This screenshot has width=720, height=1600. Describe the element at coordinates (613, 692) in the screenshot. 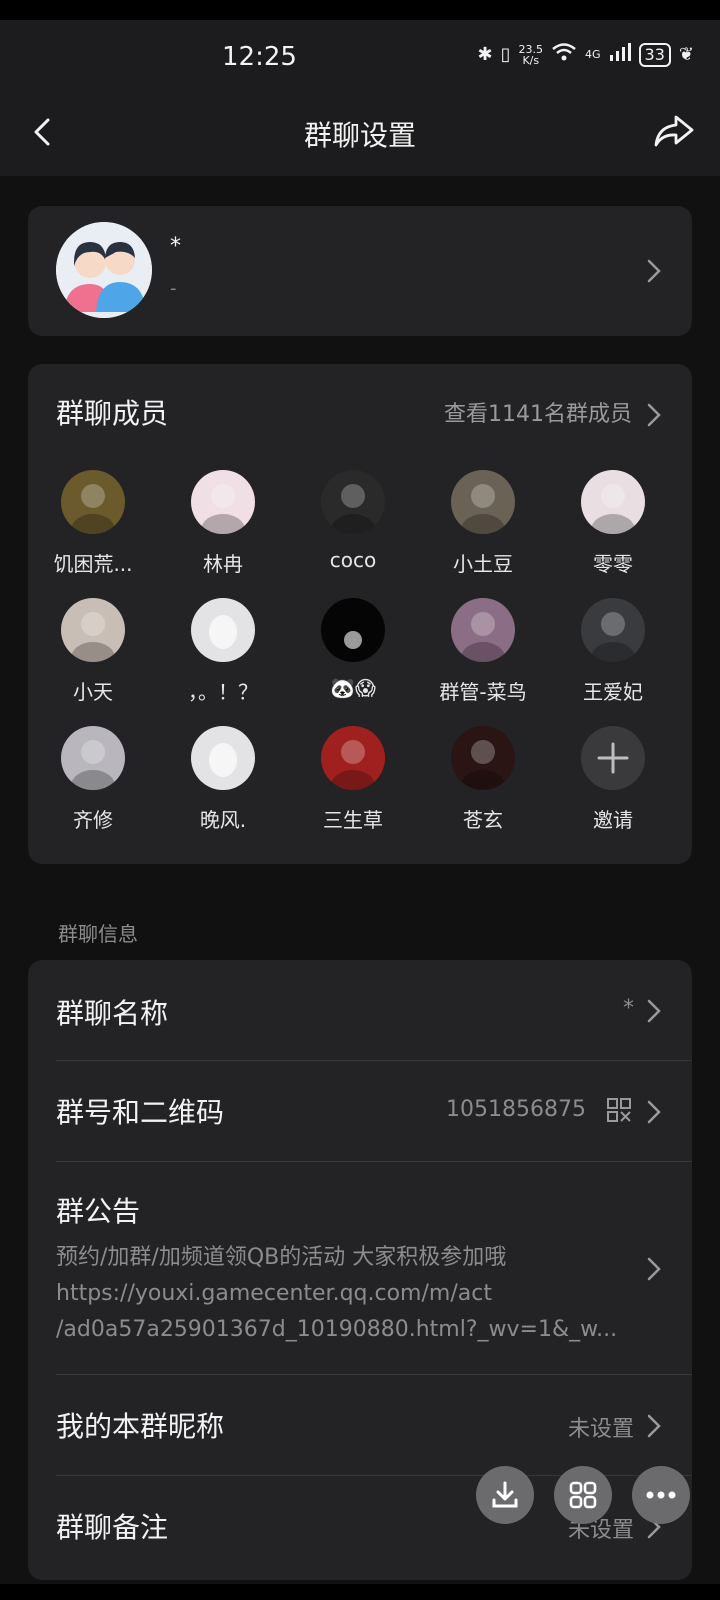

I see `member-name: 王爱妃` at that location.